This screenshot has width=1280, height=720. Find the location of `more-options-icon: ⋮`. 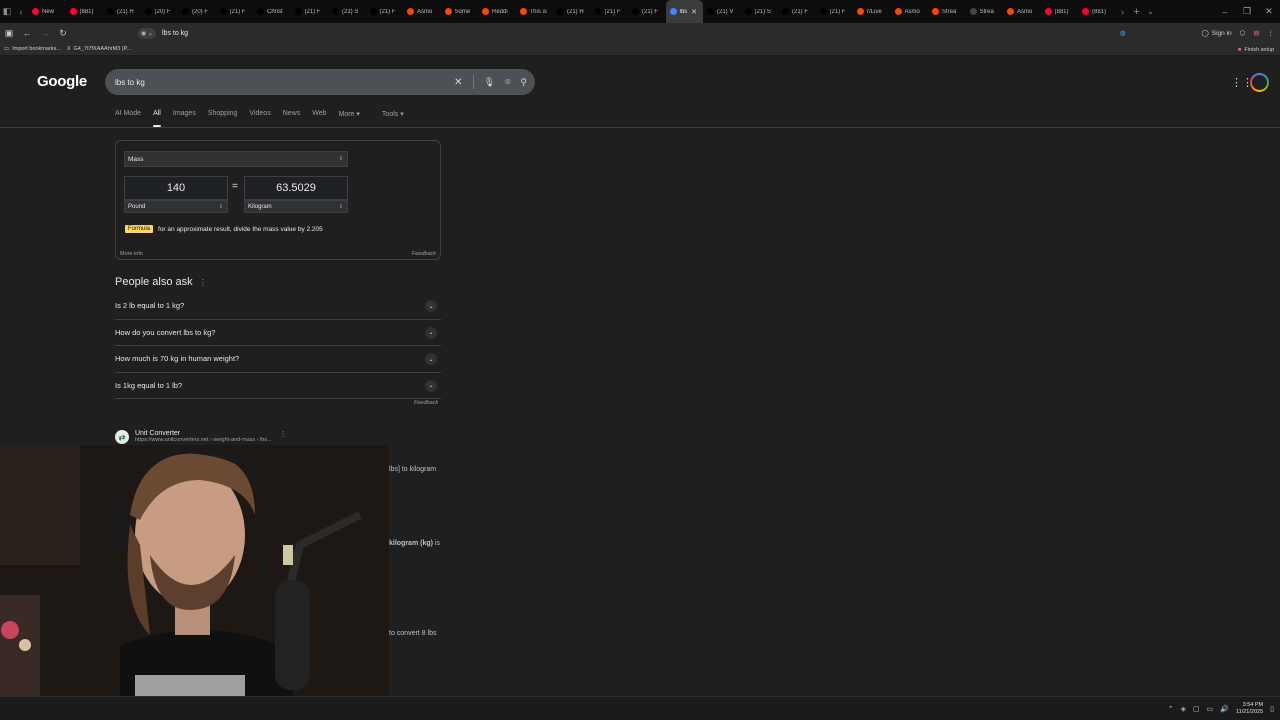

more-options-icon: ⋮ is located at coordinates (203, 282).